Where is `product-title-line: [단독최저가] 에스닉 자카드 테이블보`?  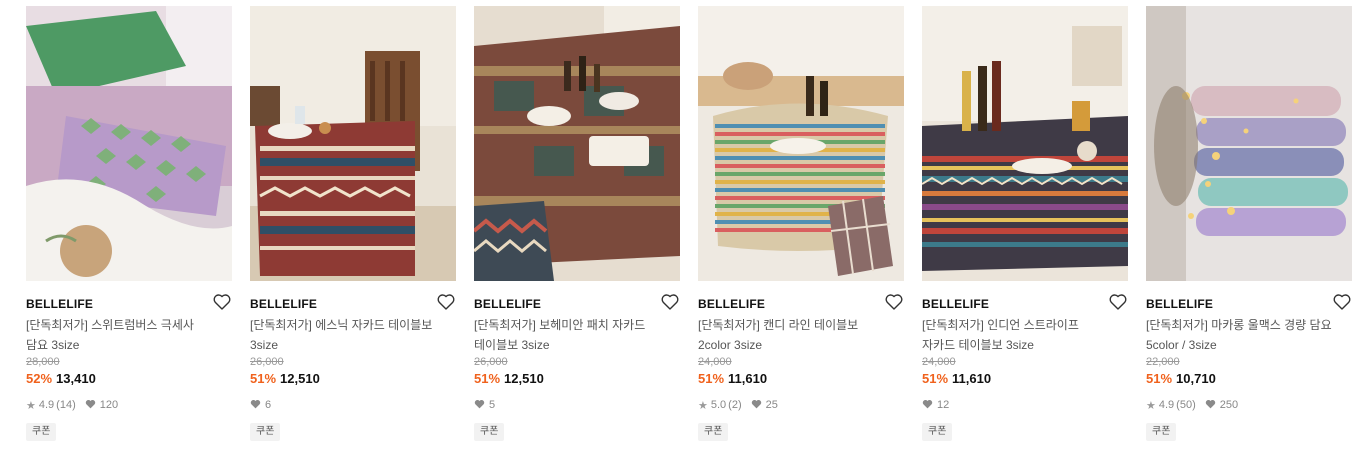 product-title-line: [단독최저가] 에스닉 자카드 테이블보 is located at coordinates (353, 325).